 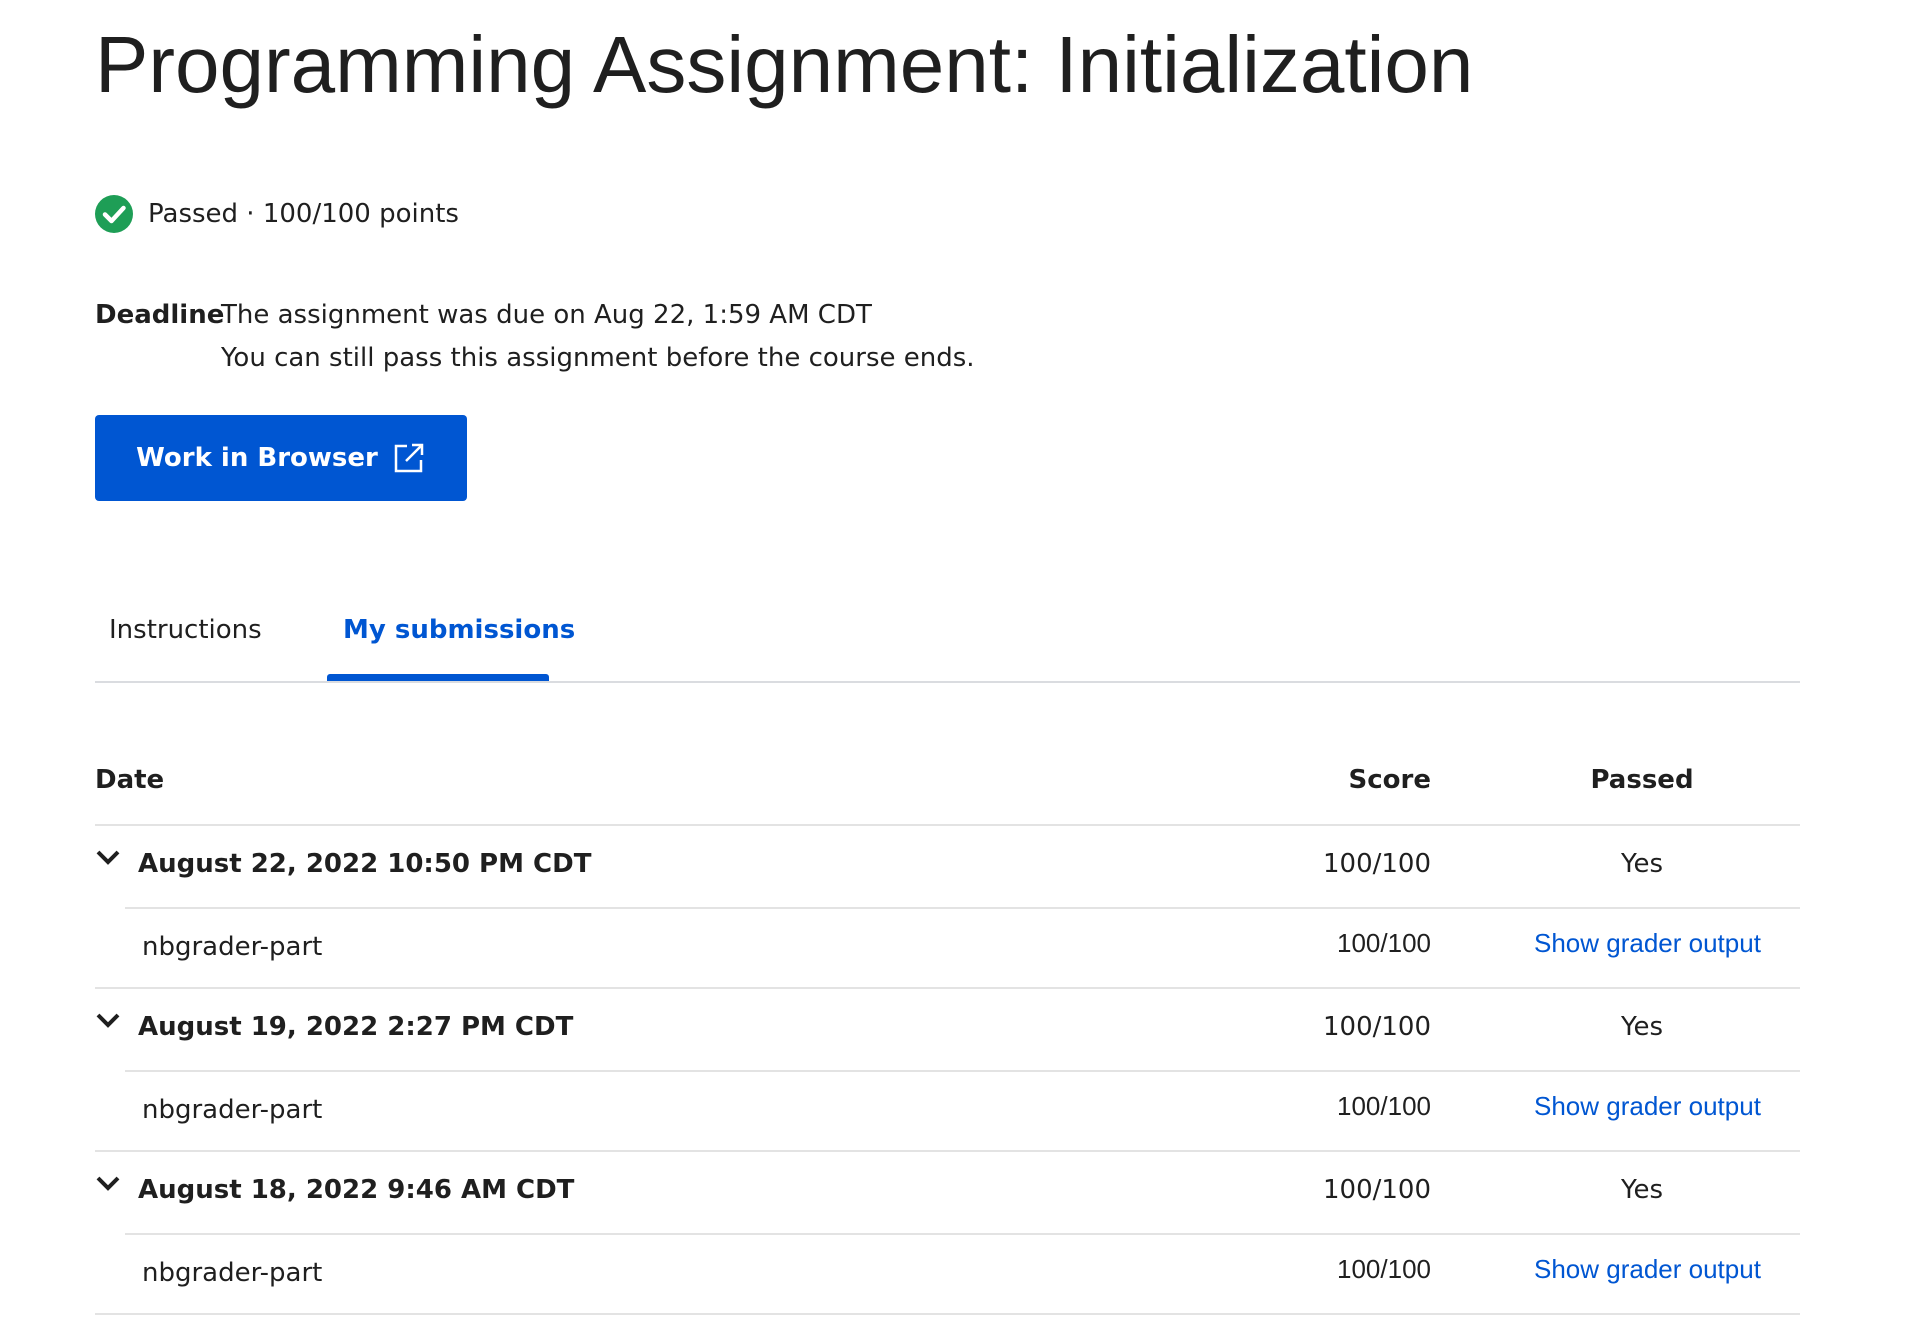 I want to click on work-in-browser-label: Work in Browser, so click(x=257, y=458).